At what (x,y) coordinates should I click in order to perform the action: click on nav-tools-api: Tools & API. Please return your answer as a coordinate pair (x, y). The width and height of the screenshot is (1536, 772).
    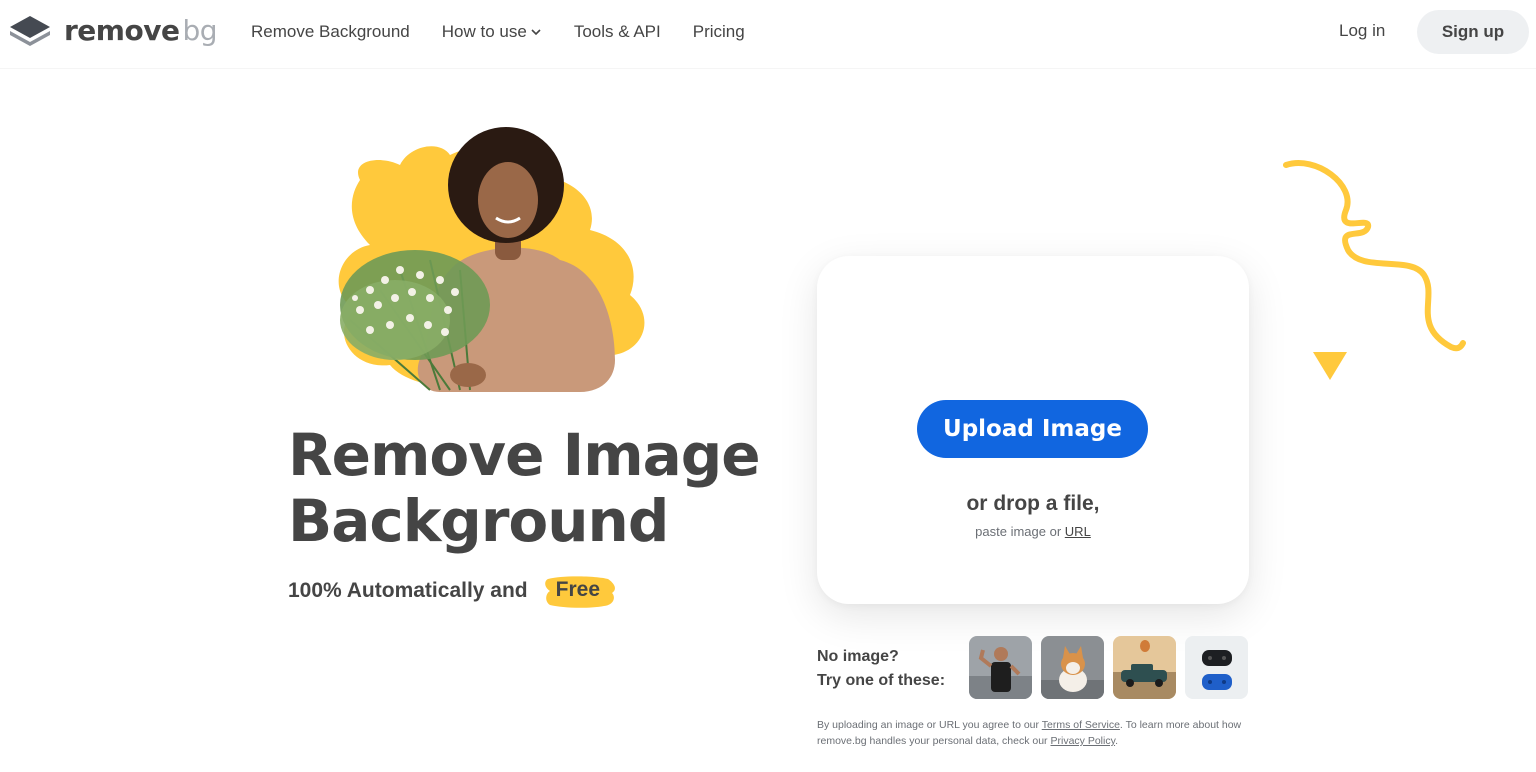
    Looking at the image, I should click on (617, 32).